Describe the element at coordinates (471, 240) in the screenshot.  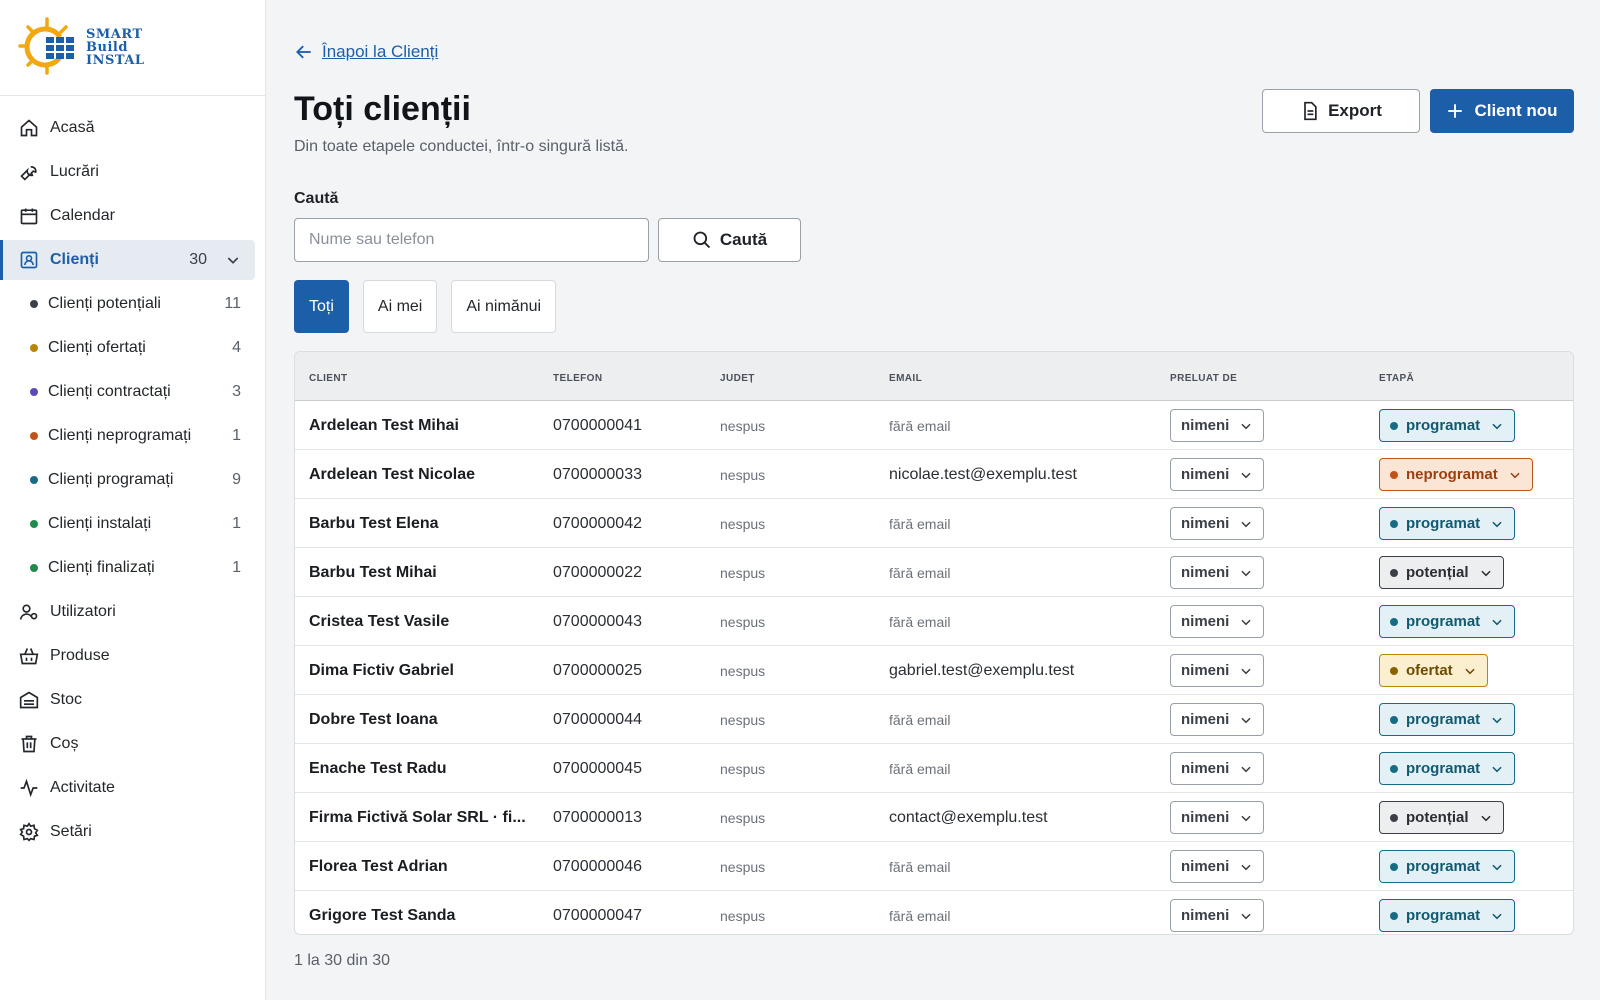
I see `search-input` at that location.